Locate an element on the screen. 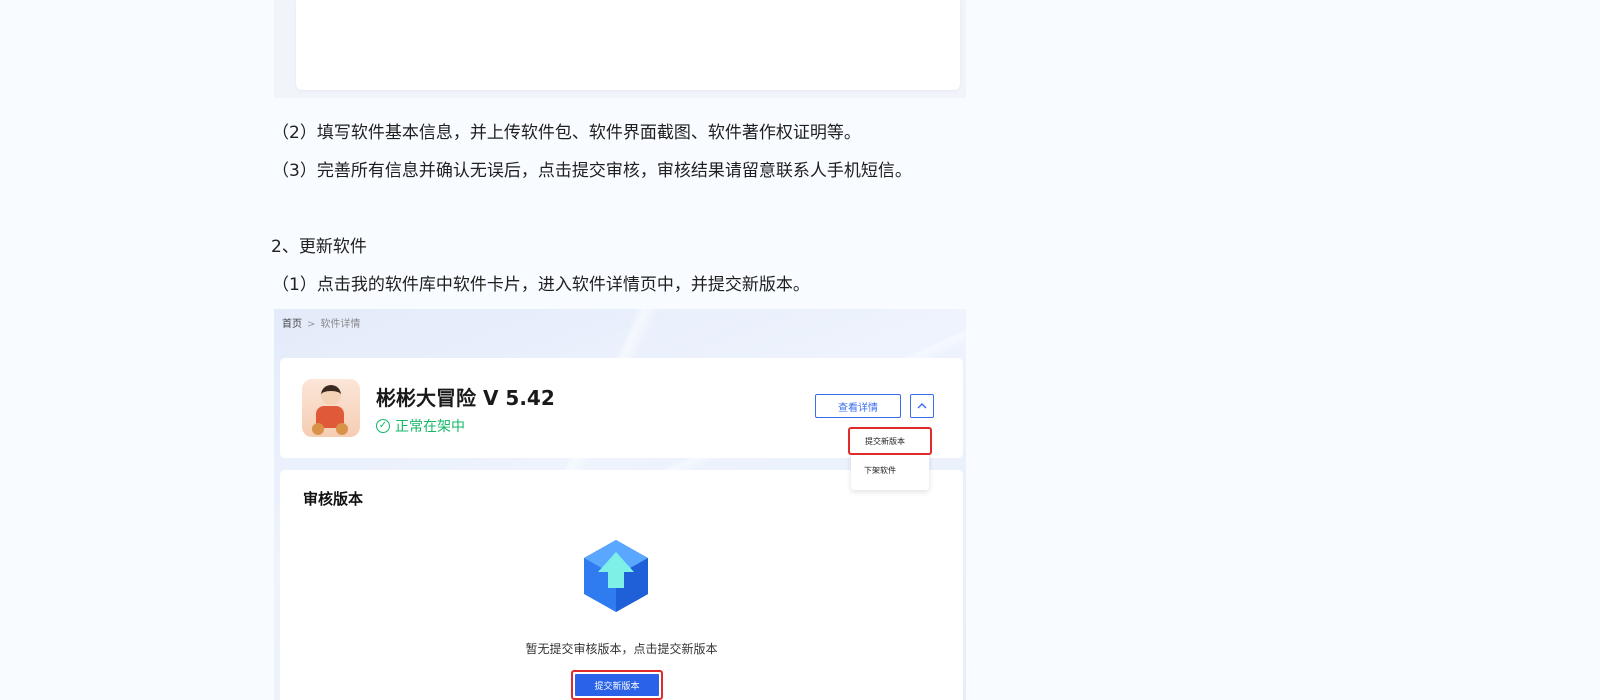 The width and height of the screenshot is (1600, 700). update-step1-text: （1）点击我的软件库中软件卡片，进入软件详情页中，并提交新版本。 is located at coordinates (541, 285).